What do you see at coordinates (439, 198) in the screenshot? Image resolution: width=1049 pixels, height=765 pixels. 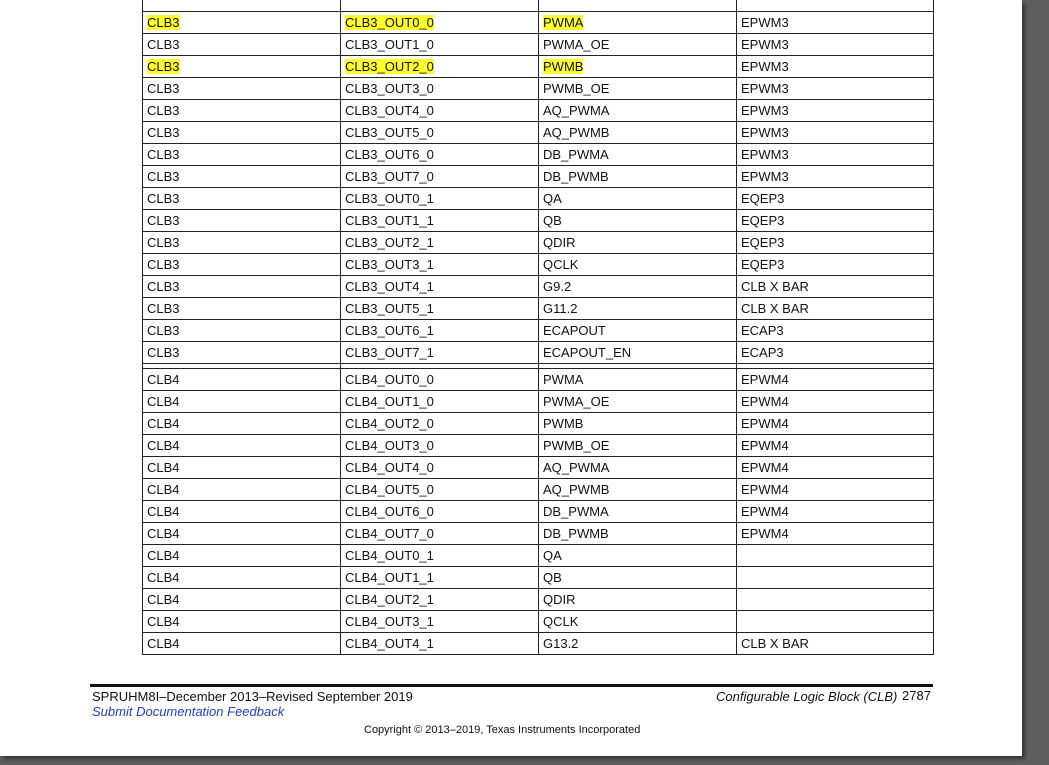 I see `table-cell: CLB3_OUT0_1` at bounding box center [439, 198].